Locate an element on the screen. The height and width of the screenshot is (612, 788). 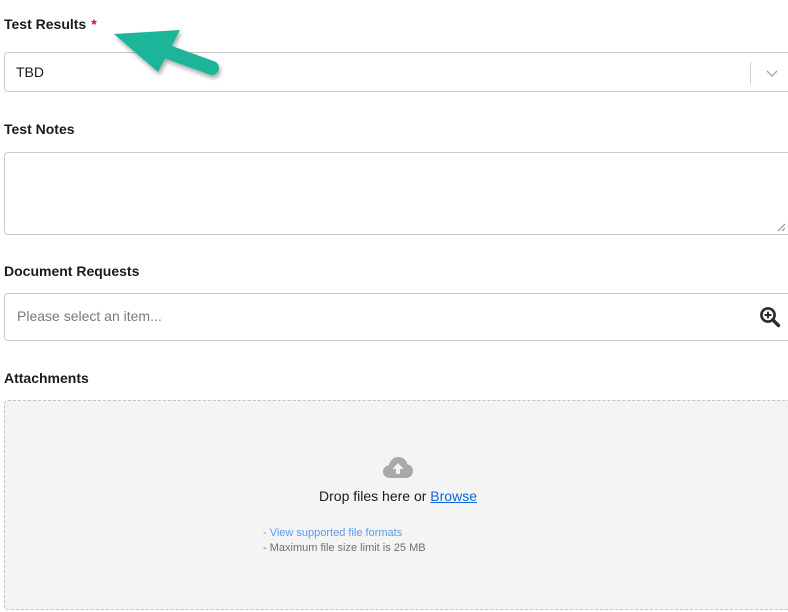
cloud-upload-icon is located at coordinates (398, 467).